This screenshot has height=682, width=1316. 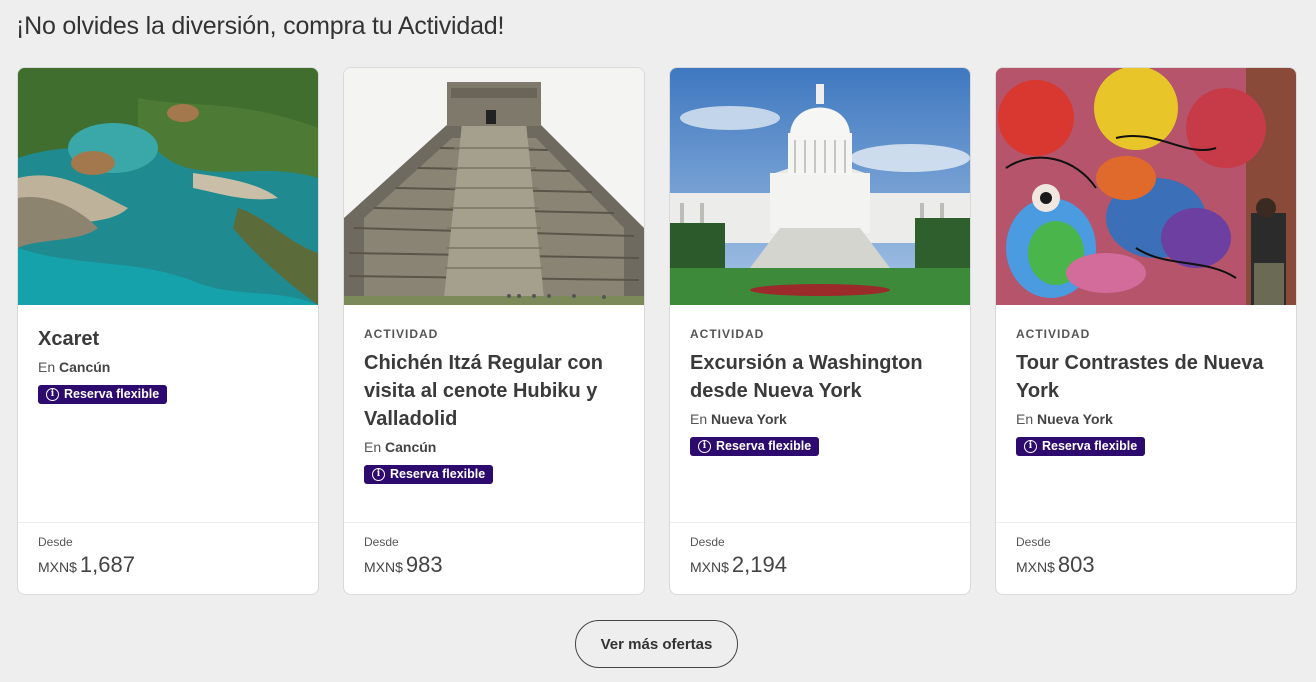 I want to click on card-price-footer: Desde MXN$ 983, so click(x=494, y=558).